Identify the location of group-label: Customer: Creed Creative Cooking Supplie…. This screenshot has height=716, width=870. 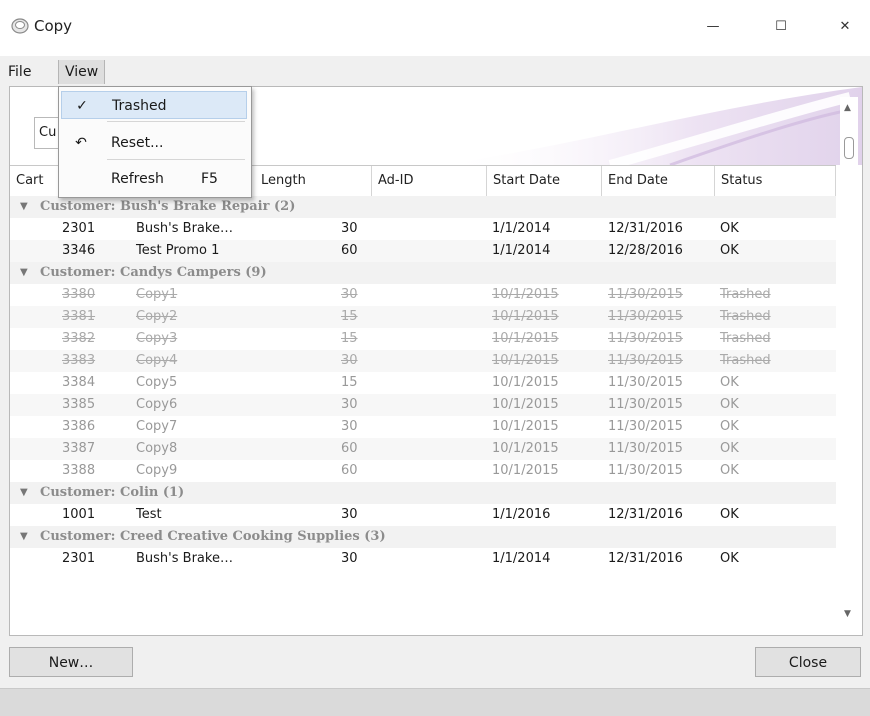
(213, 536).